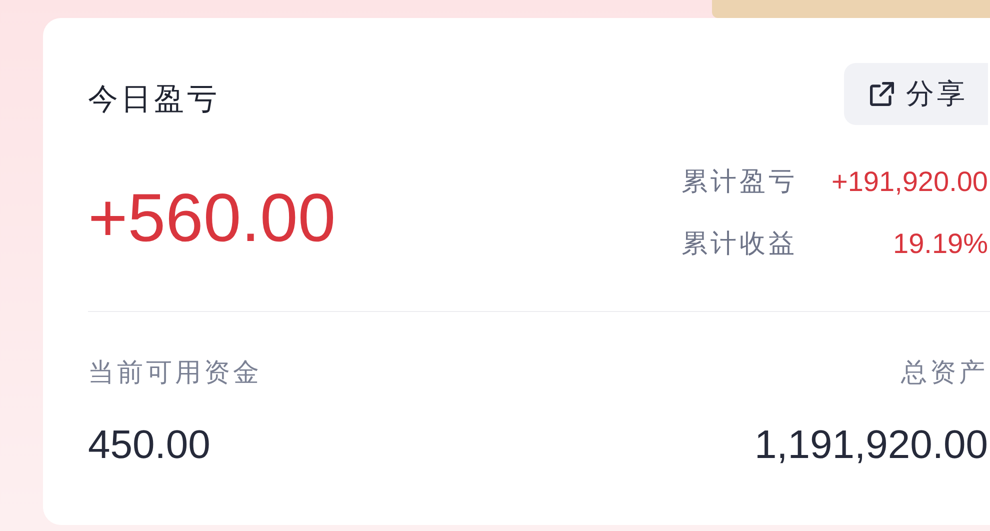  Describe the element at coordinates (944, 373) in the screenshot. I see `asset-label: 总资产` at that location.